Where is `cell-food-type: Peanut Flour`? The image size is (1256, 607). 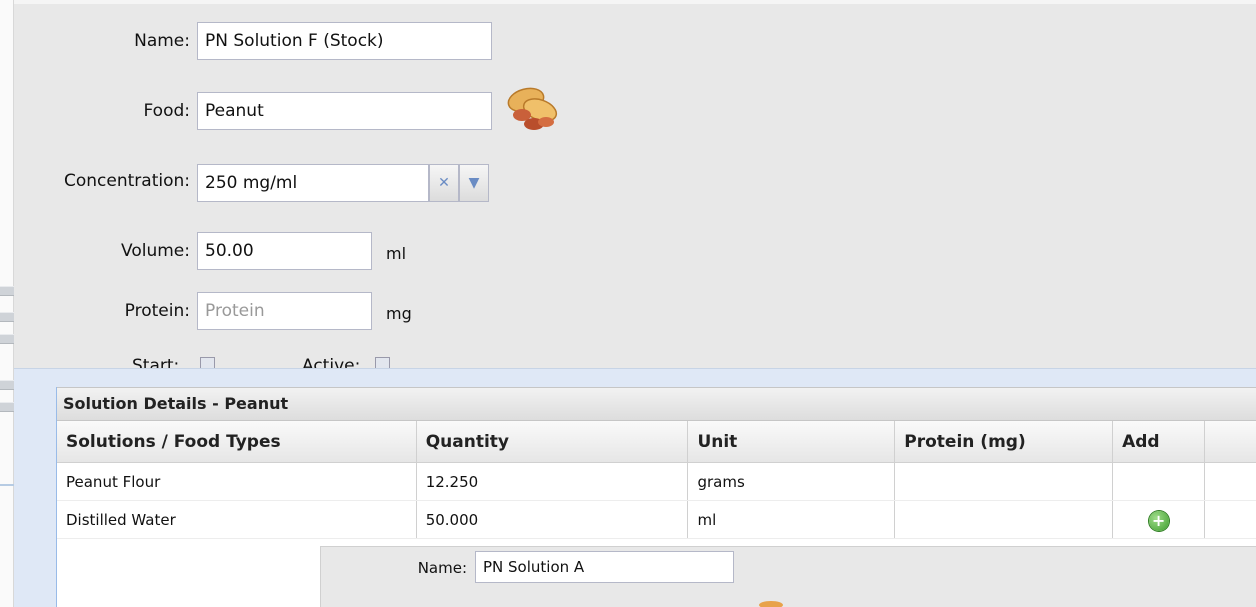
cell-food-type: Peanut Flour is located at coordinates (237, 481).